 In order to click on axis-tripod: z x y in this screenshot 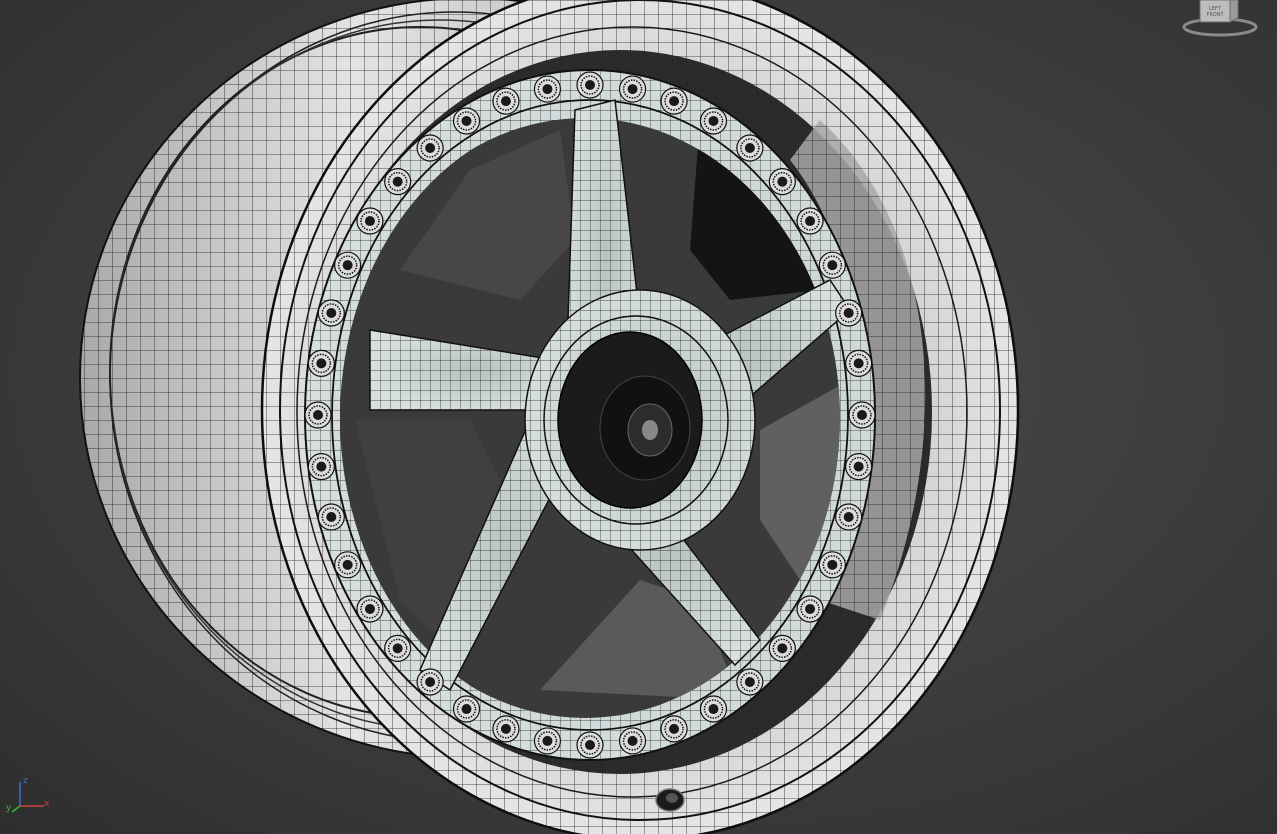, I will do `click(32, 796)`.